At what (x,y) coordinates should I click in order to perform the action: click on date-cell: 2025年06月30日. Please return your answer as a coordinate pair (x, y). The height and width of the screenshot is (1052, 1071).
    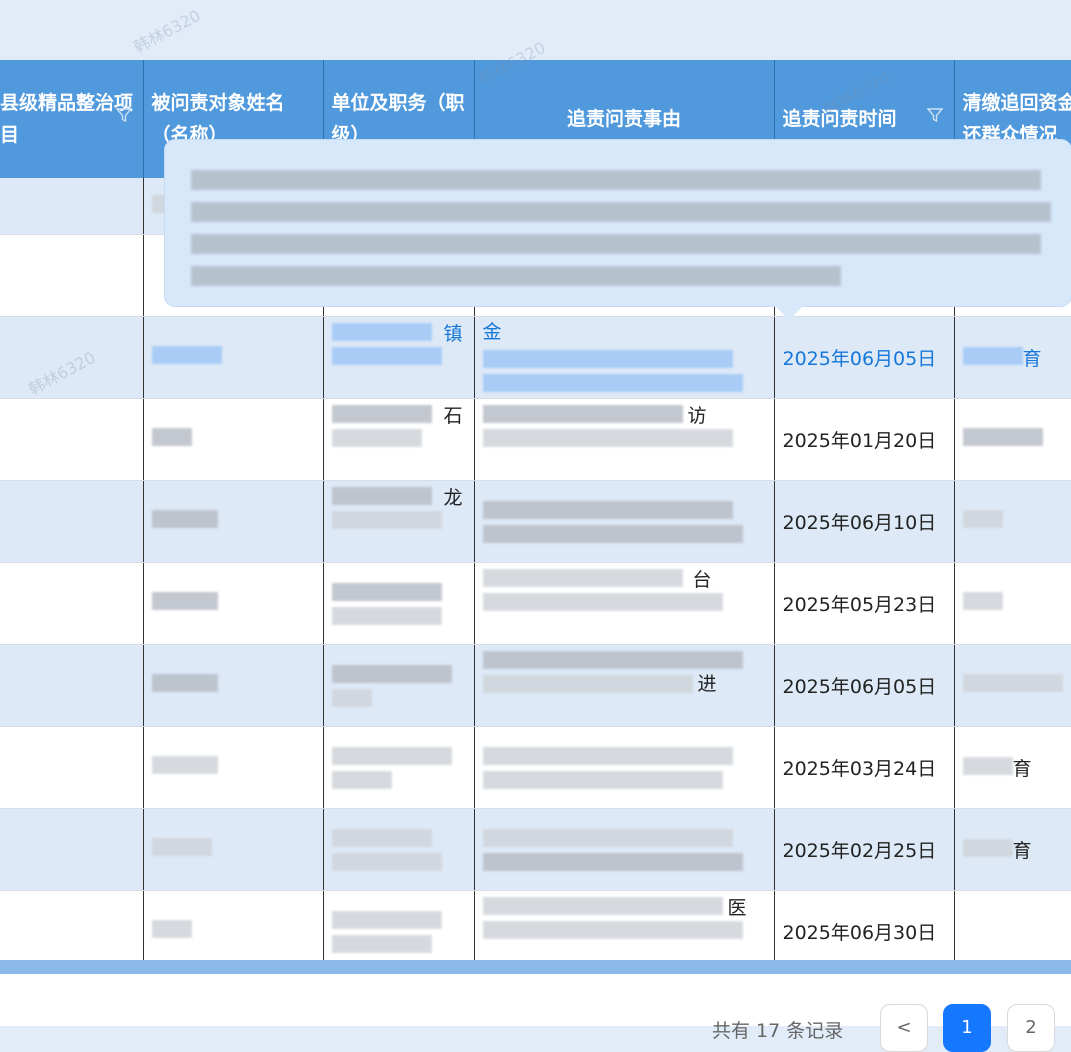
    Looking at the image, I should click on (864, 925).